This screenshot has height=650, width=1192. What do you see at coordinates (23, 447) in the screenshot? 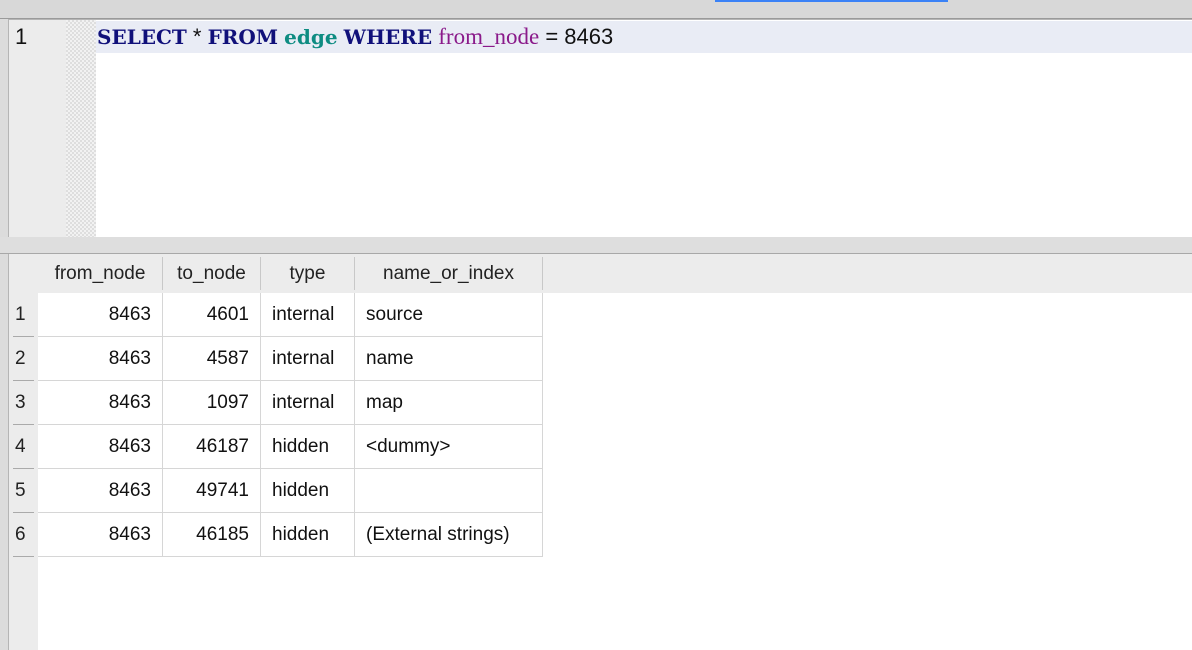
I see `row-number: 4` at bounding box center [23, 447].